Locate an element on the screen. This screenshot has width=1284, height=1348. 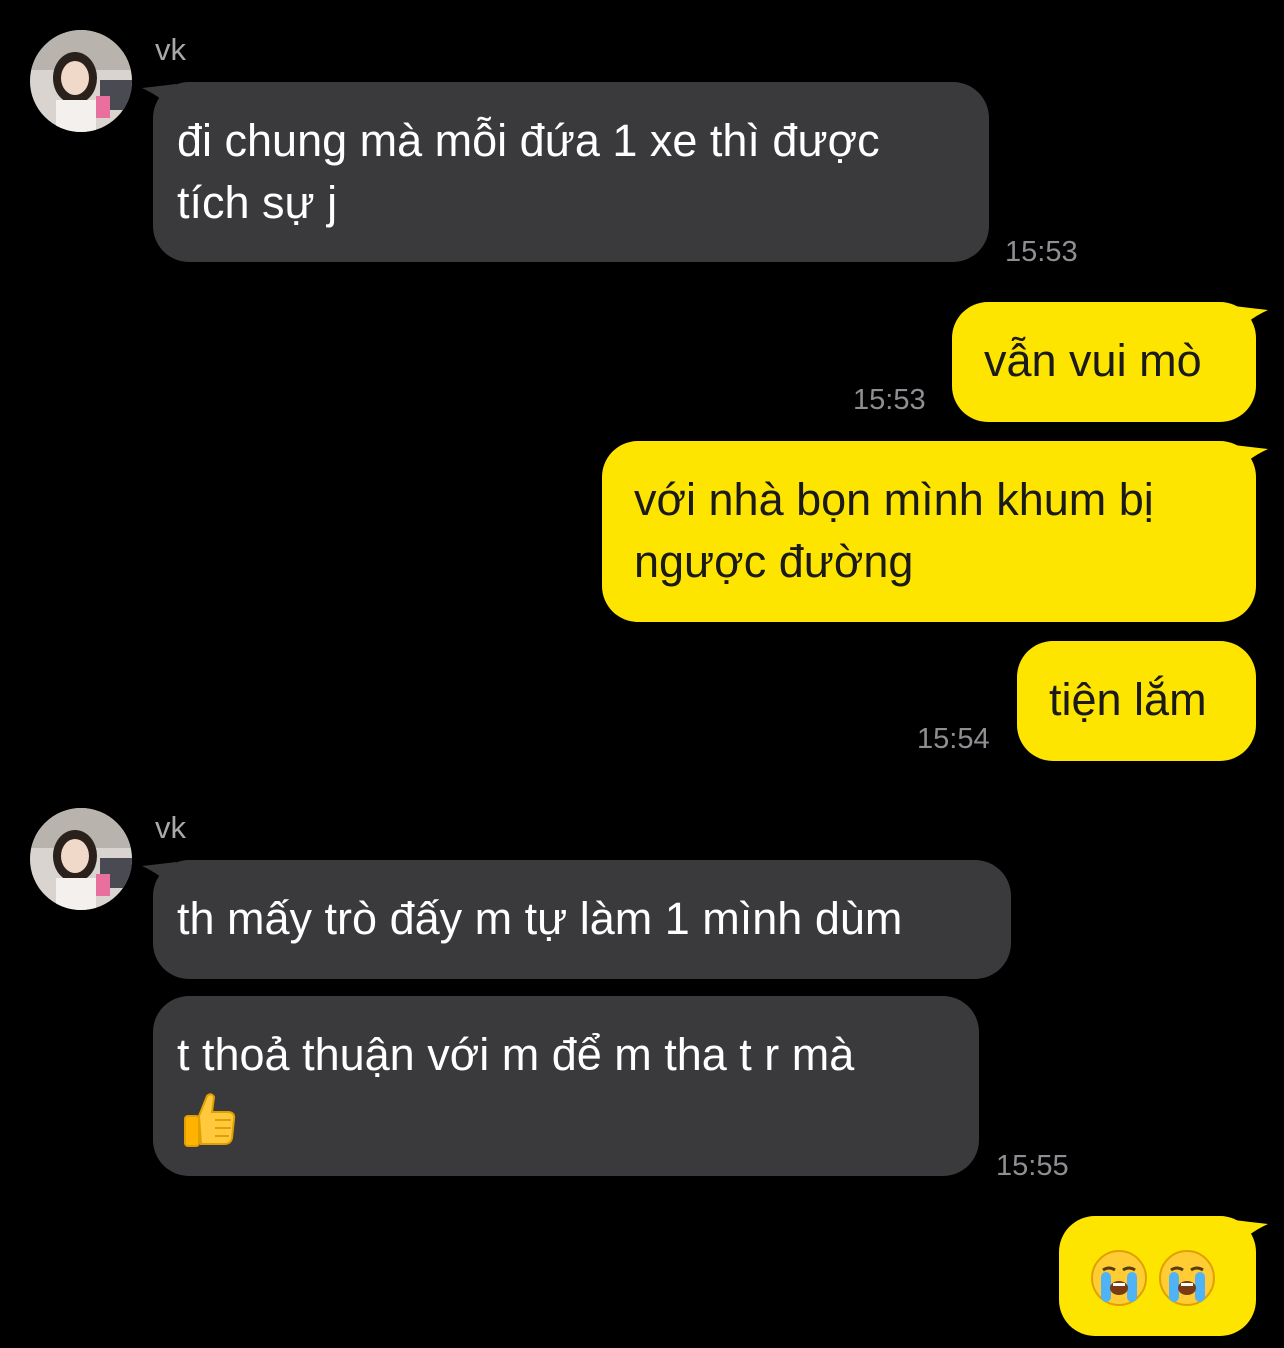
message-bubble-outgoing is located at coordinates (1157, 1276).